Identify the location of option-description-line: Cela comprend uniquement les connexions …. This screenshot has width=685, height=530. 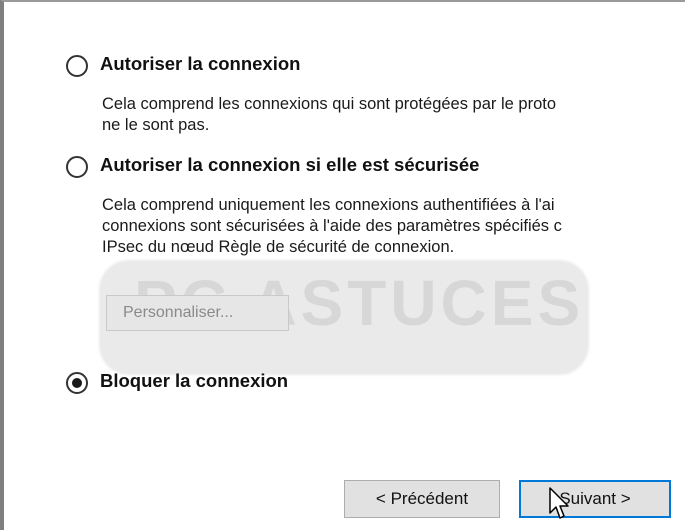
(328, 205).